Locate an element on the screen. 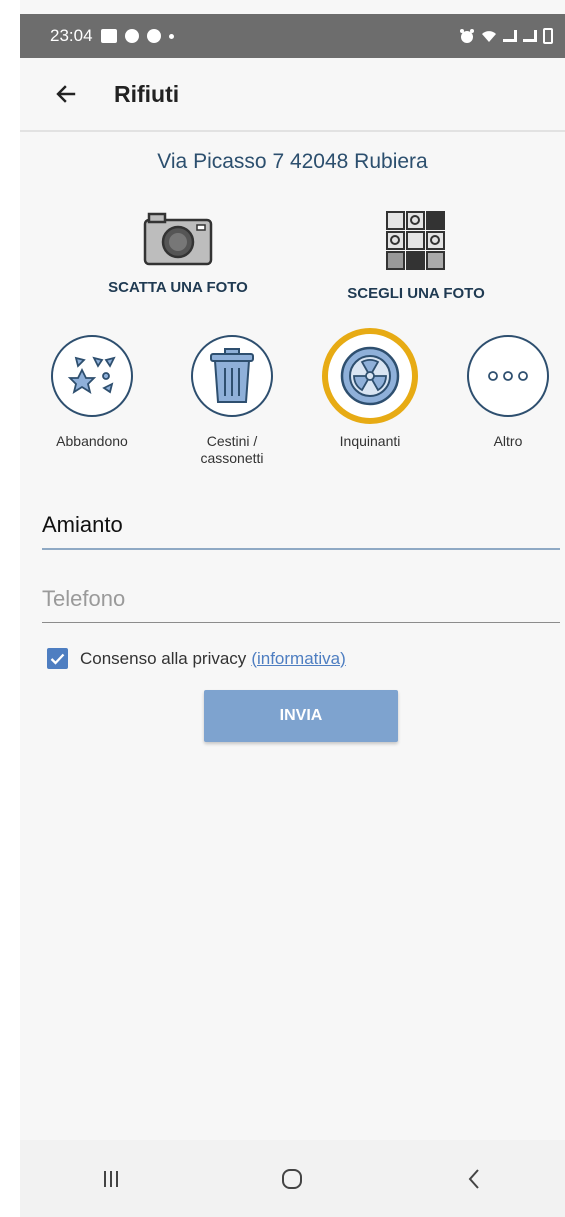 The image size is (565, 1217). phone-field is located at coordinates (301, 604).